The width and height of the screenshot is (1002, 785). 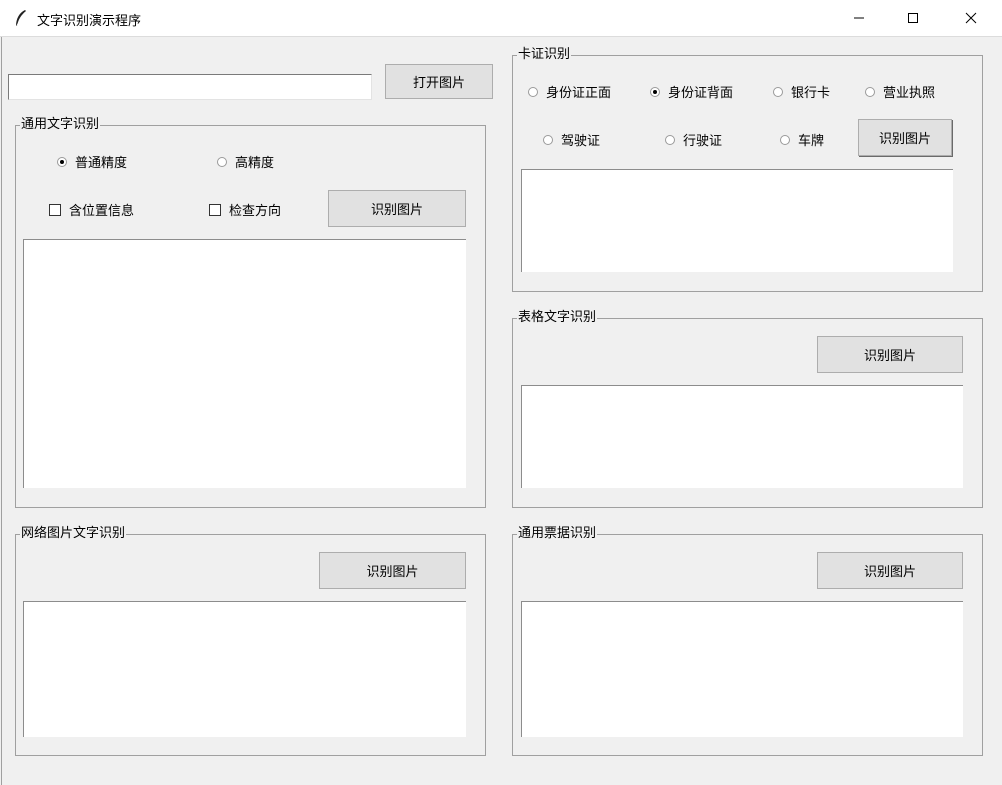 What do you see at coordinates (544, 55) in the screenshot?
I see `card-ocr-label: 卡证识别` at bounding box center [544, 55].